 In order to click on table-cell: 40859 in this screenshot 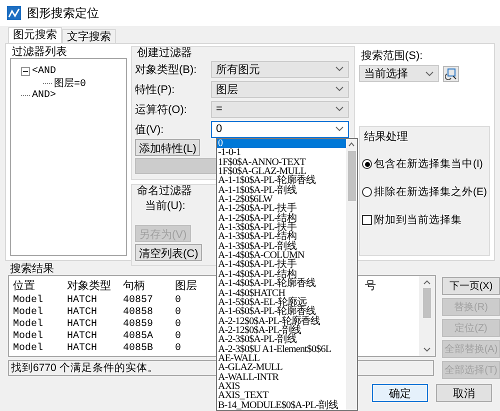, I will do `click(138, 324)`.